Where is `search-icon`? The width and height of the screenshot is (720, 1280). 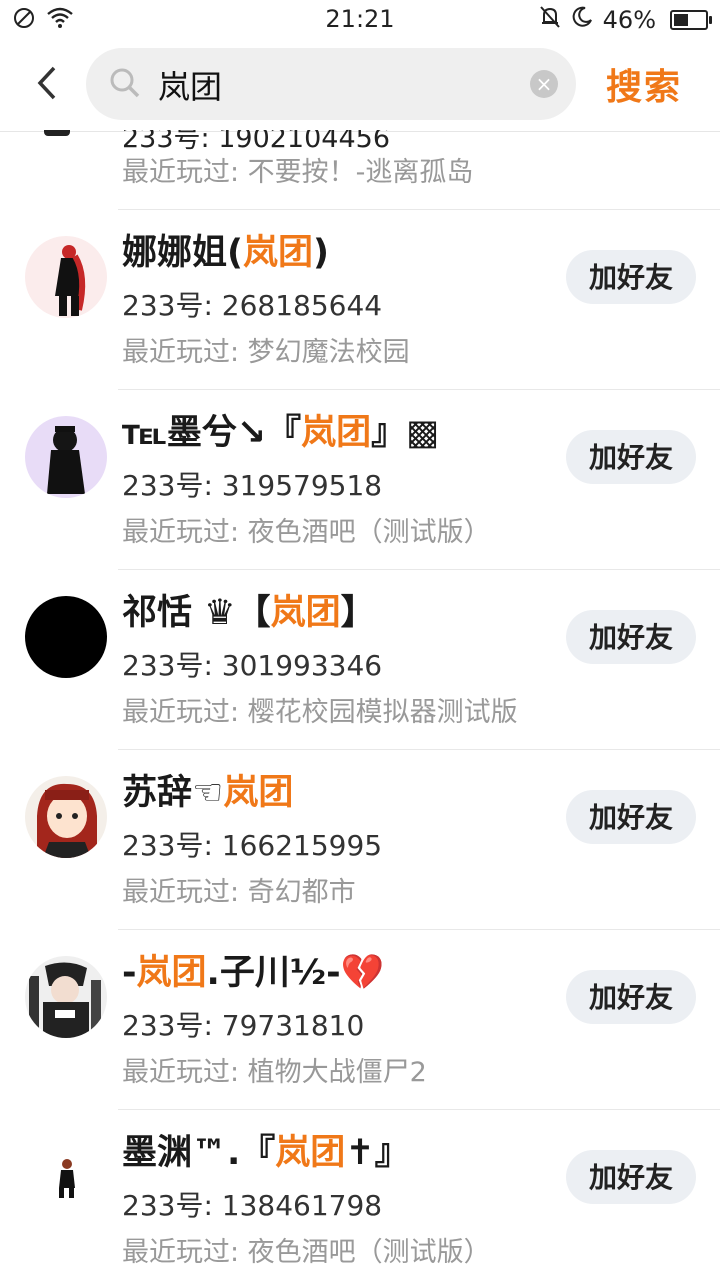
search-icon is located at coordinates (125, 85).